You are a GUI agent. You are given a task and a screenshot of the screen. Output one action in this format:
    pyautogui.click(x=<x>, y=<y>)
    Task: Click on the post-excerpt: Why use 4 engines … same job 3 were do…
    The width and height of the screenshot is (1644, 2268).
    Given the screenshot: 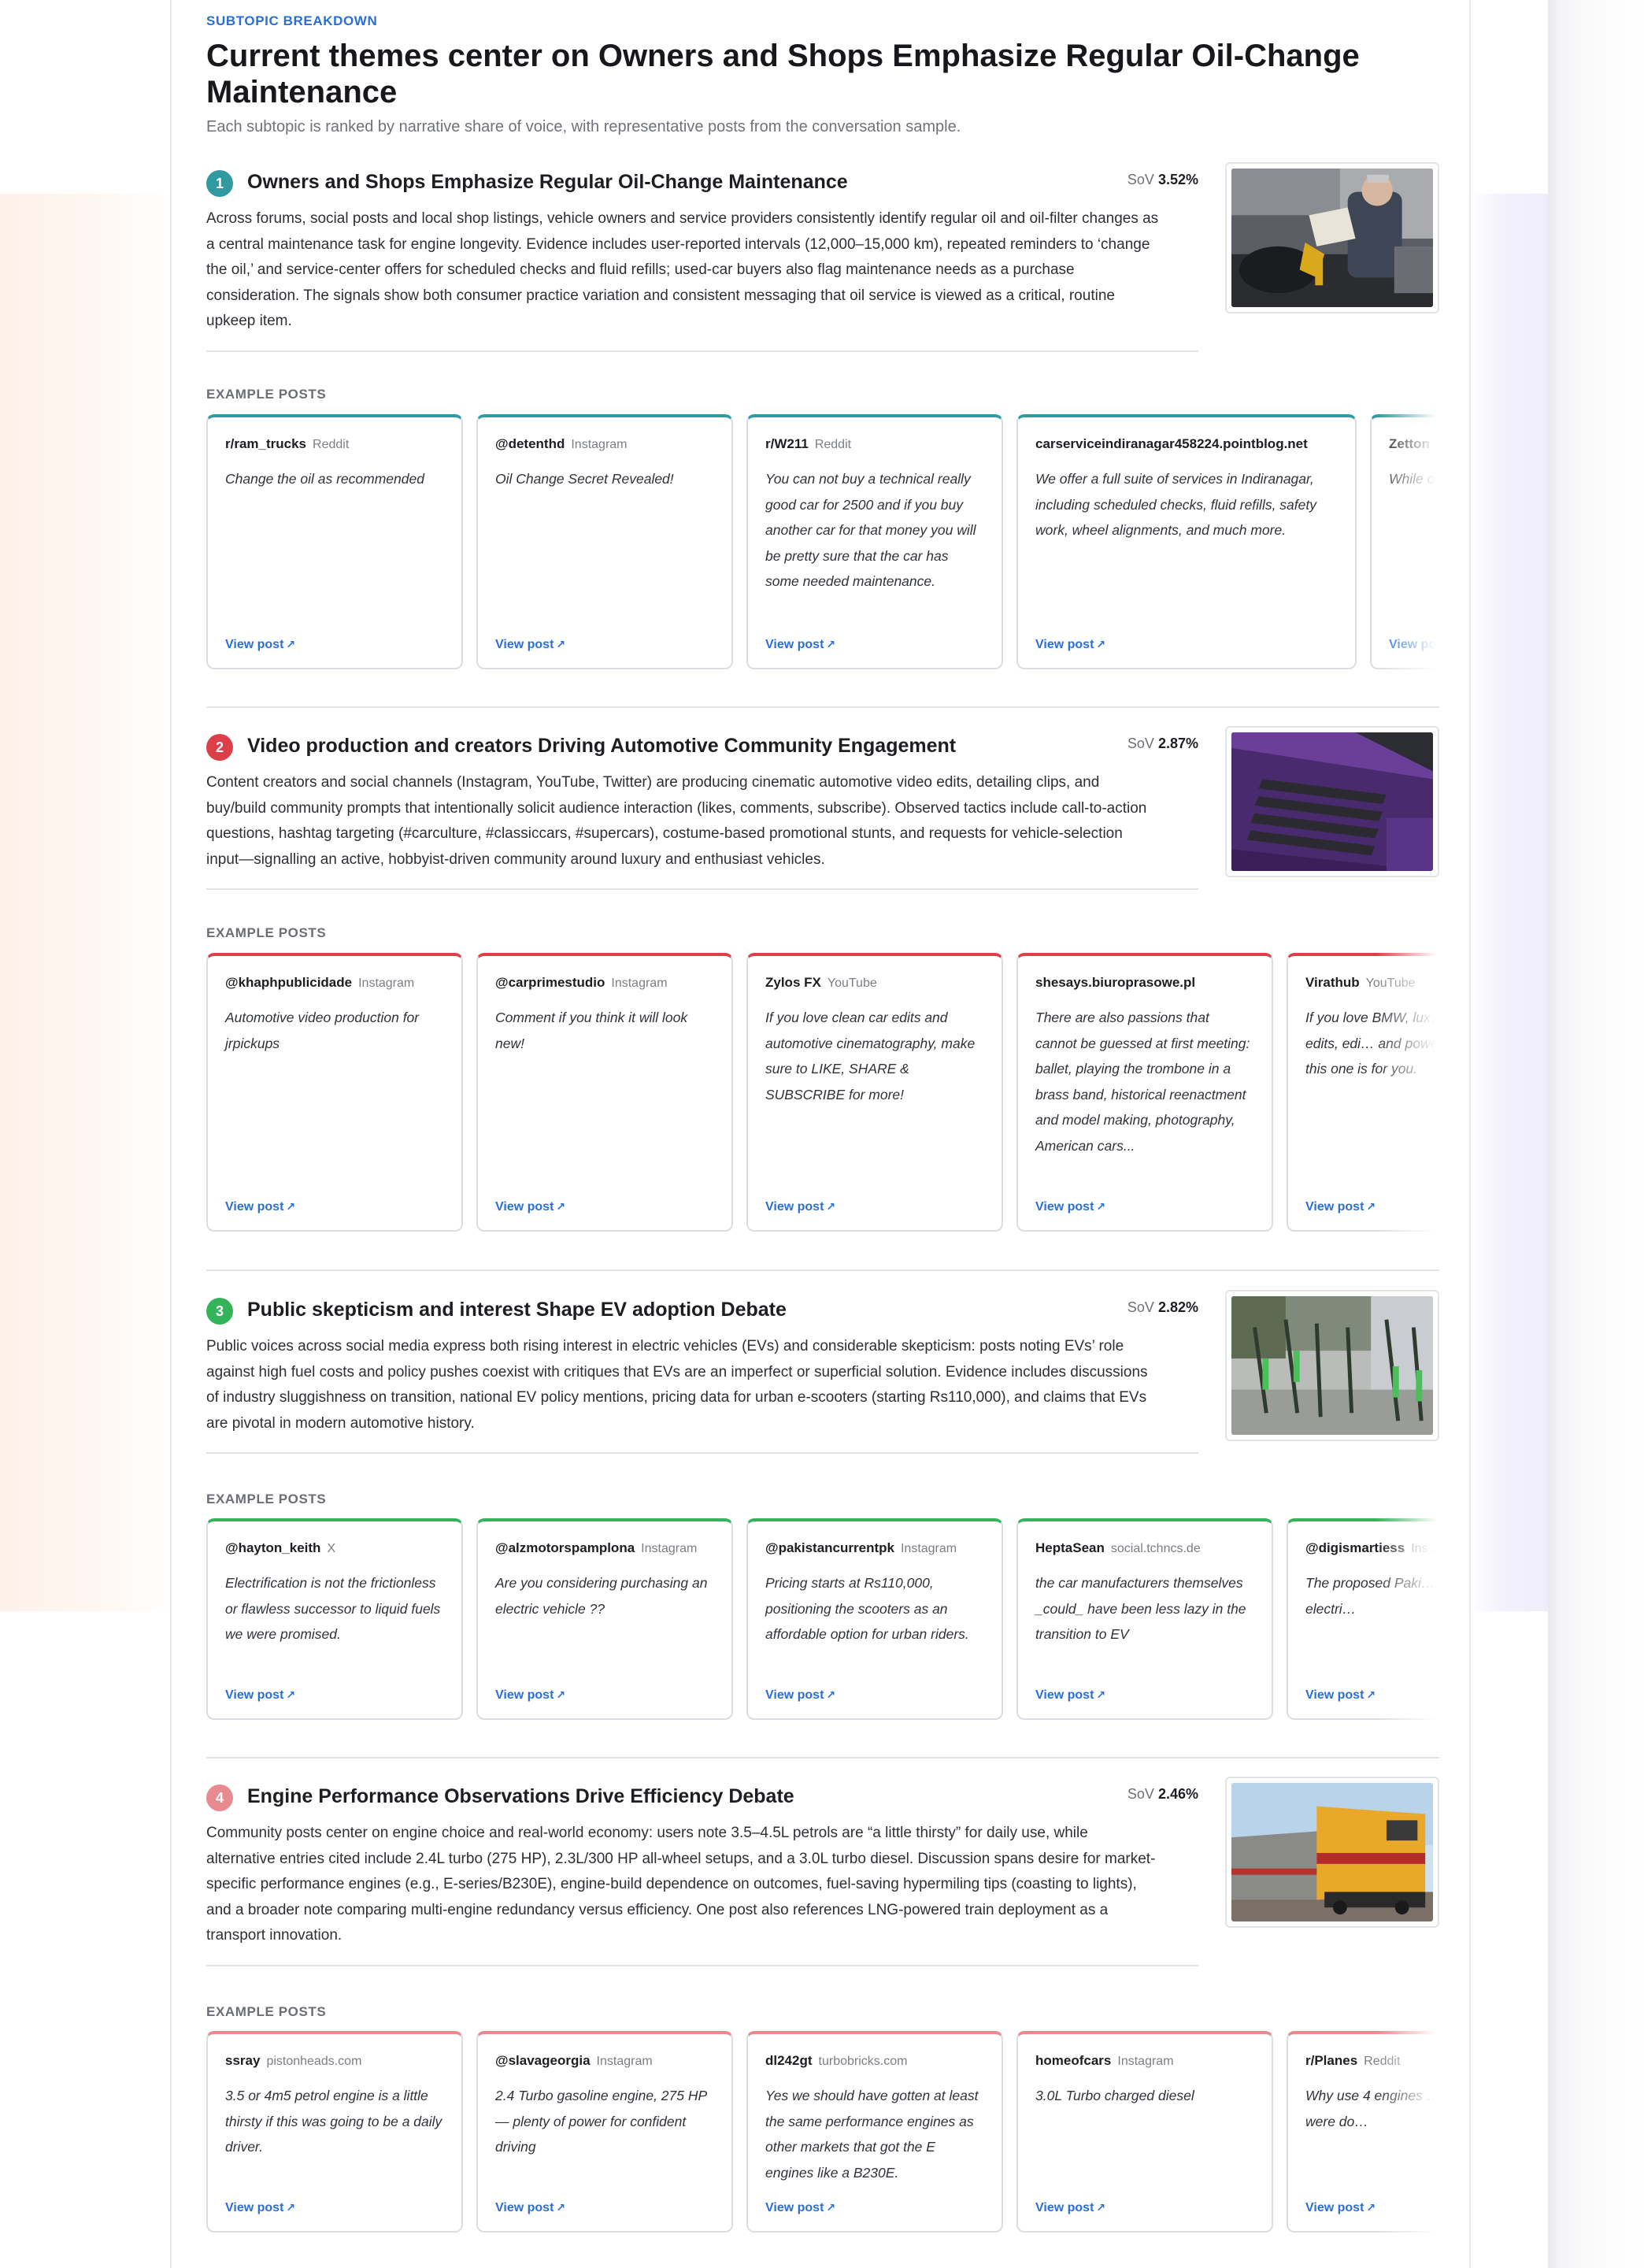 What is the action you would take?
    pyautogui.click(x=1372, y=2108)
    